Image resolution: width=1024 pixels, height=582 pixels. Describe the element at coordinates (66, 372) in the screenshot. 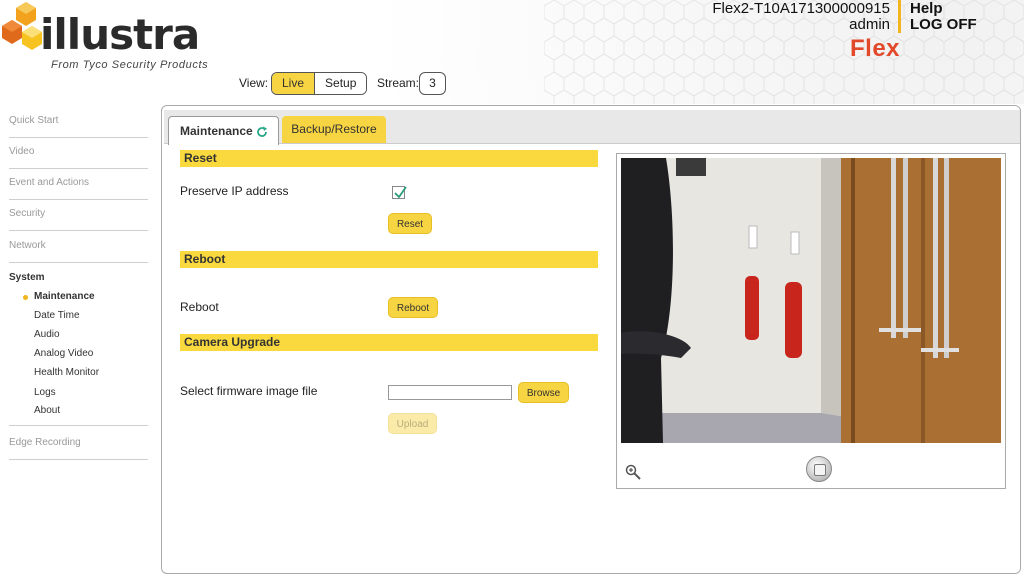

I see `sidebar-item-health-monitor: Health Monitor` at that location.